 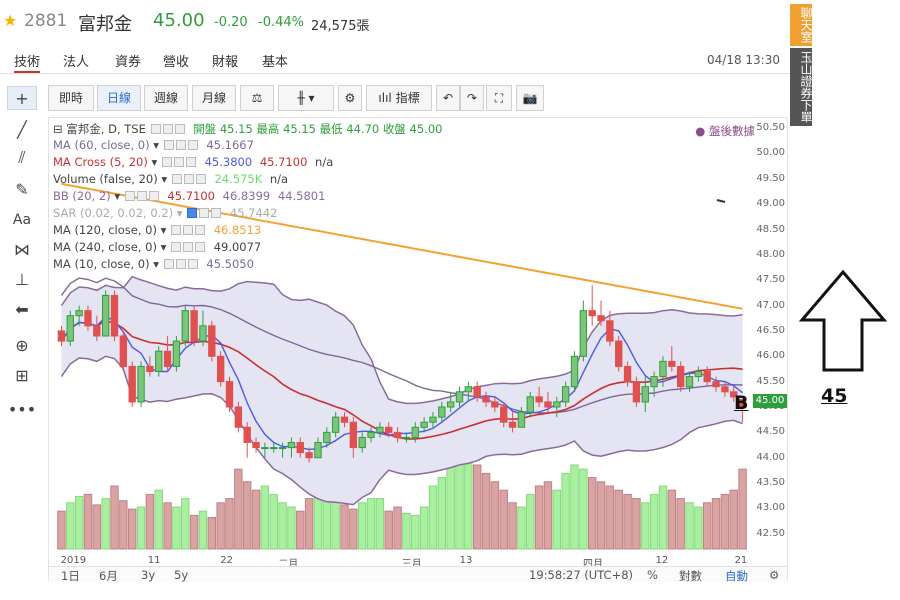 What do you see at coordinates (22, 250) in the screenshot?
I see `pattern-icon: ⋈` at bounding box center [22, 250].